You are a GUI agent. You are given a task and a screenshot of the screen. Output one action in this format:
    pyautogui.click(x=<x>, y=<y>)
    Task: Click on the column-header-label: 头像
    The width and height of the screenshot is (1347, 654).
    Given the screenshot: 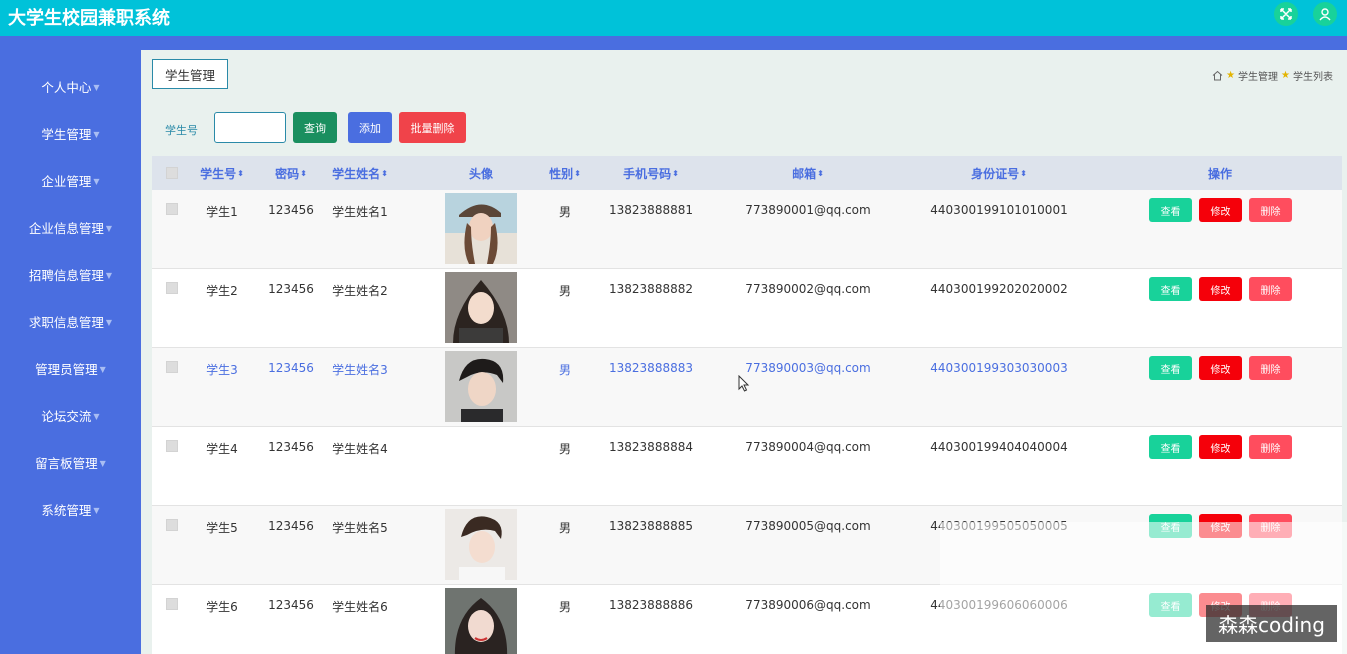 What is the action you would take?
    pyautogui.click(x=481, y=173)
    